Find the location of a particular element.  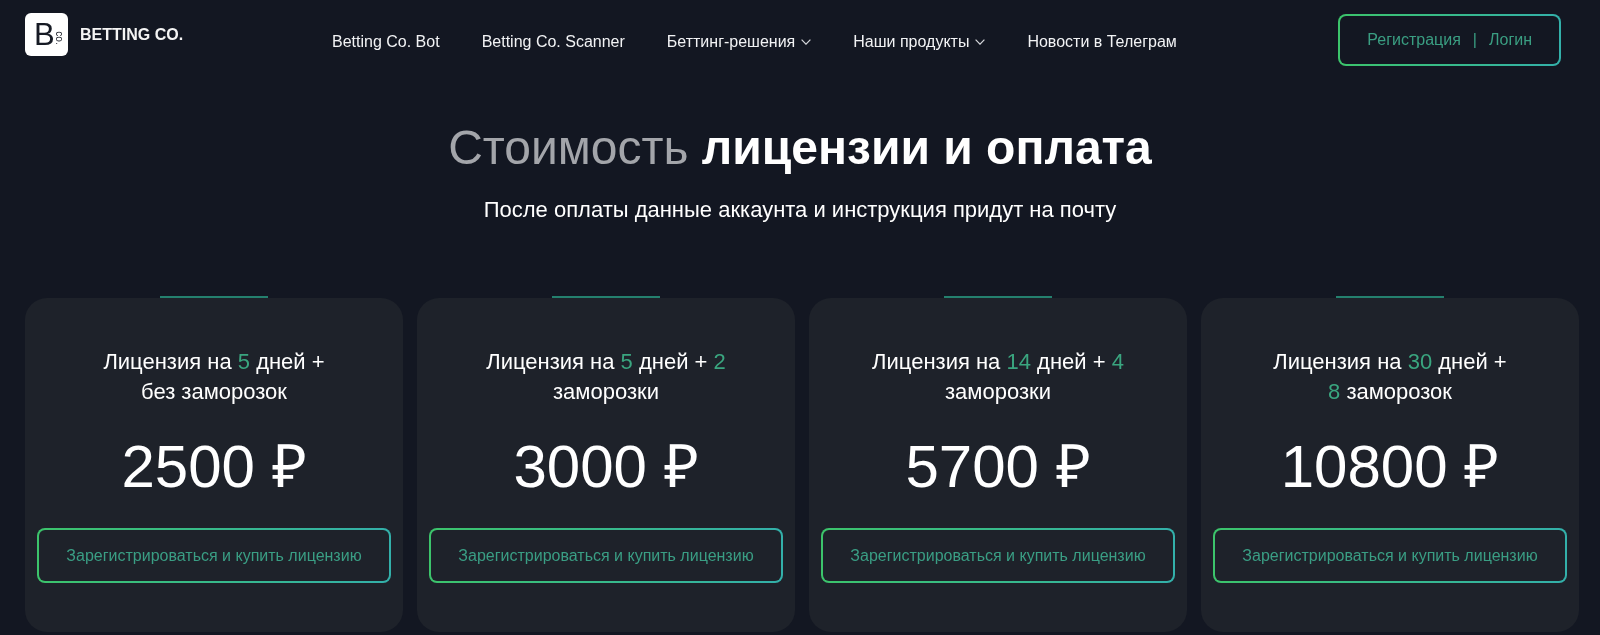

plan-title: Лицензия на 5 дней + 2 заморозки is located at coordinates (606, 377).